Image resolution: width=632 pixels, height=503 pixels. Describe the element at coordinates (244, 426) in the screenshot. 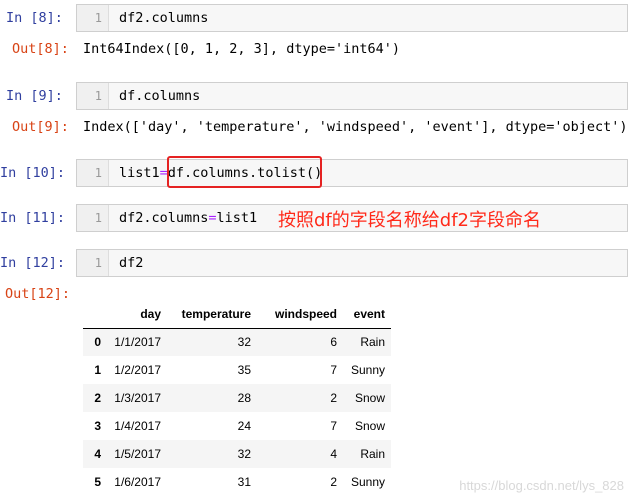

I see `cell-temperature: 24` at that location.